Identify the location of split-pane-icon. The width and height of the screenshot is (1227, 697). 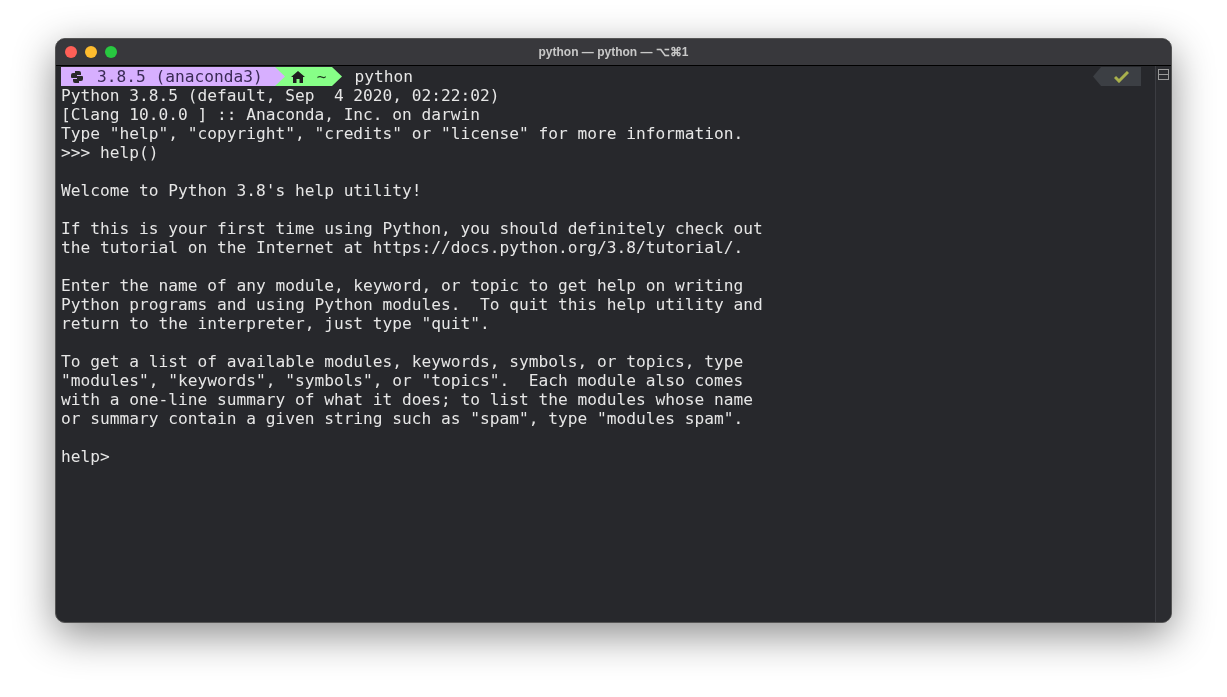
(1163, 74).